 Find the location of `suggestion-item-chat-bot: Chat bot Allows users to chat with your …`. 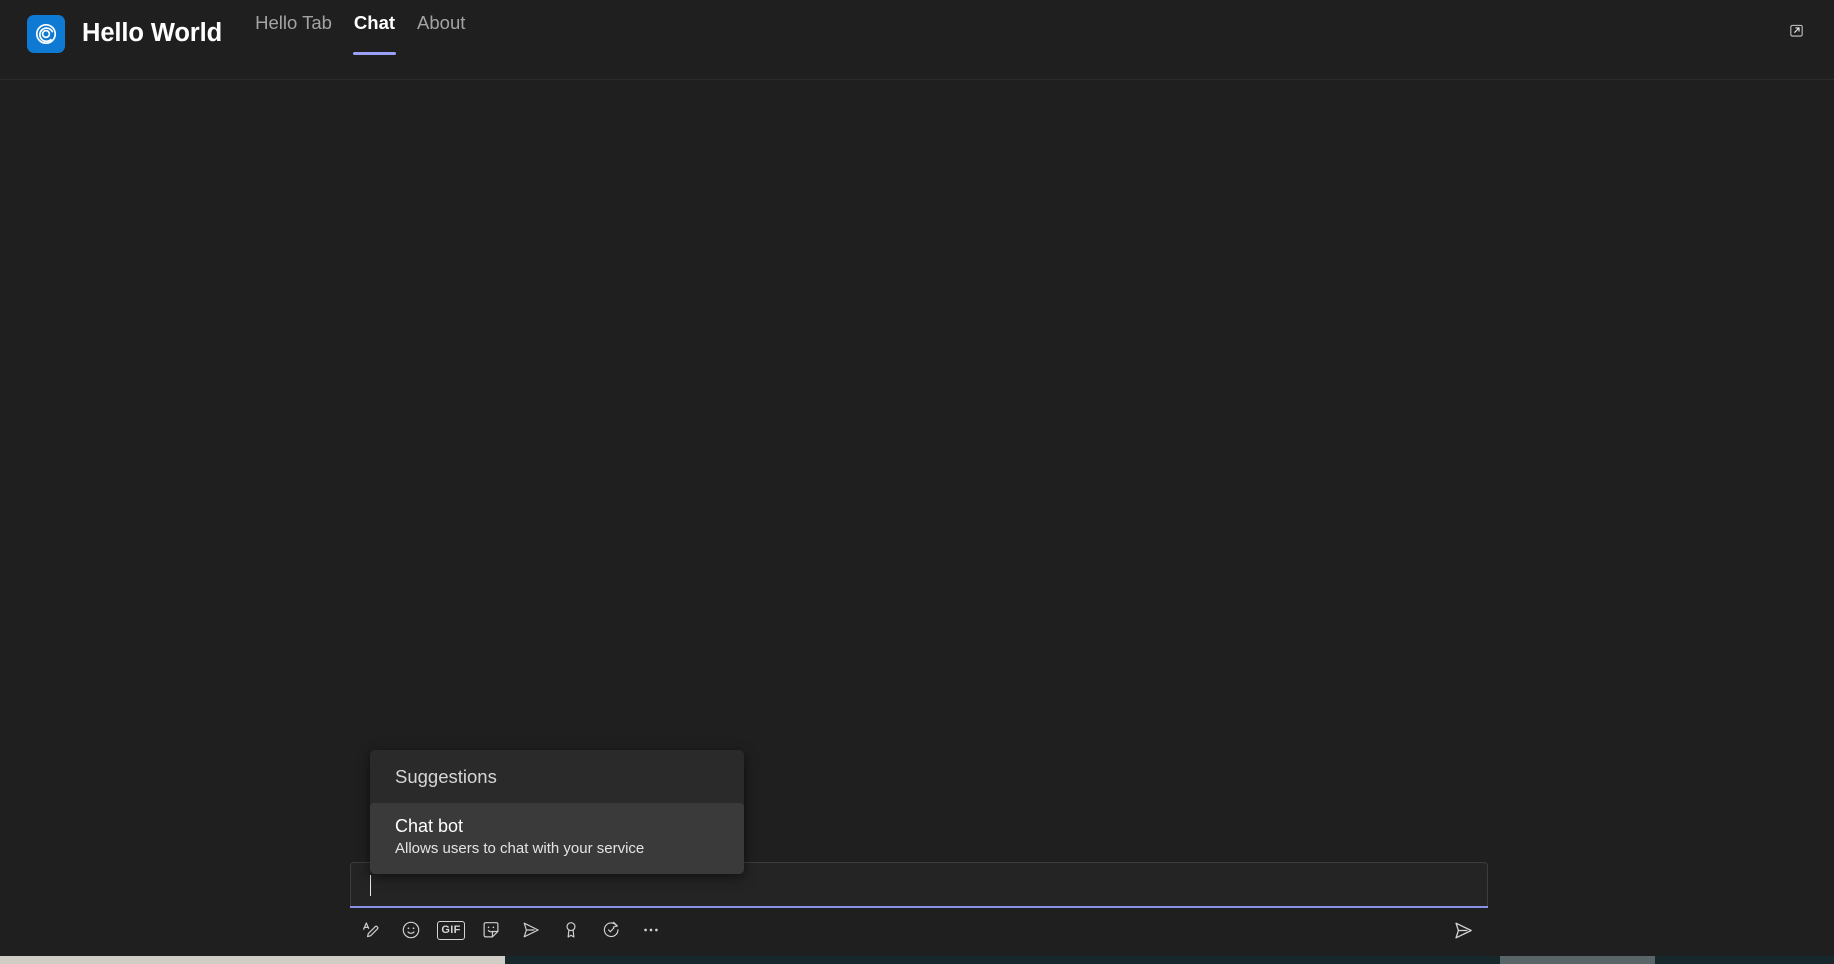

suggestion-item-chat-bot: Chat bot Allows users to chat with your … is located at coordinates (557, 838).